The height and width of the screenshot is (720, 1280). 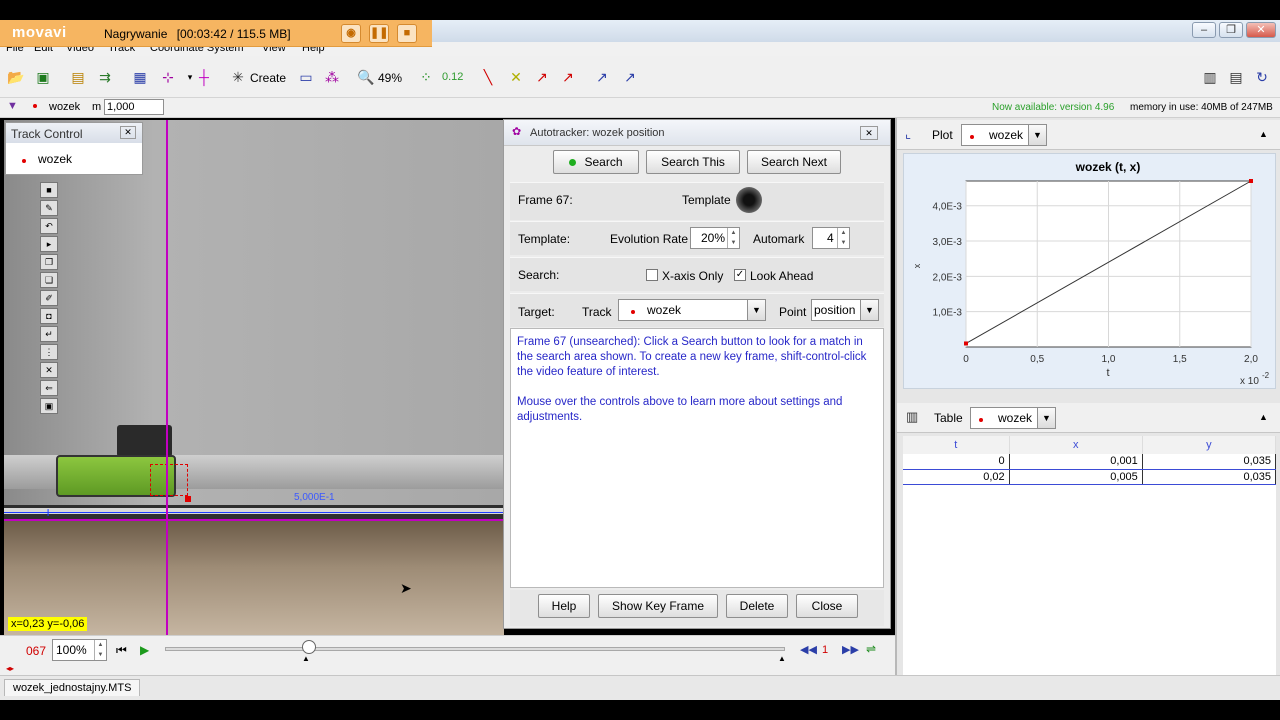 I want to click on tool-clear-icon: ✕, so click(x=49, y=370).